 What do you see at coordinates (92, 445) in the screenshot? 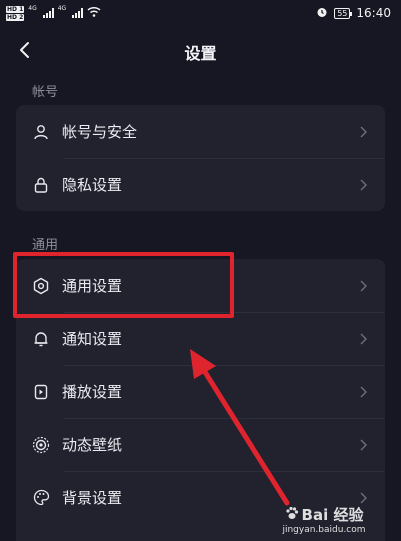
I see `settings-item-label: 动态壁纸` at bounding box center [92, 445].